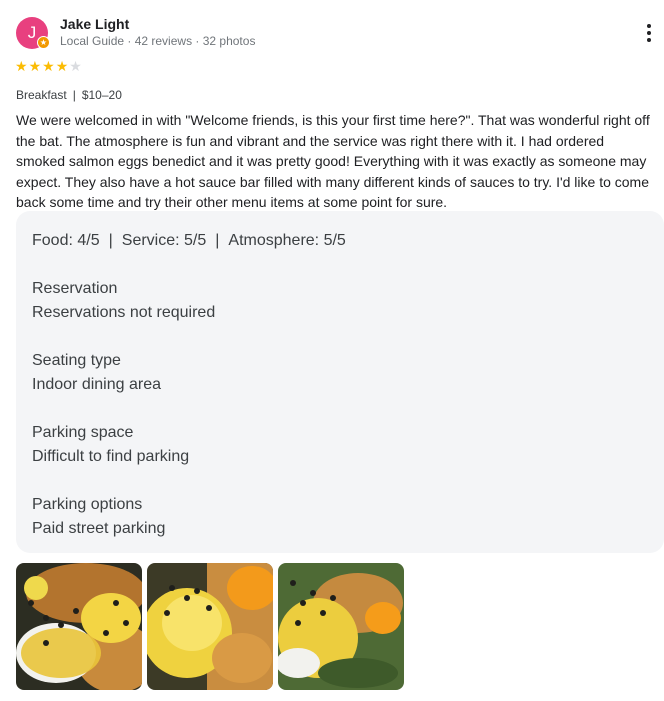  What do you see at coordinates (87, 504) in the screenshot?
I see `detail-label: Parking options` at bounding box center [87, 504].